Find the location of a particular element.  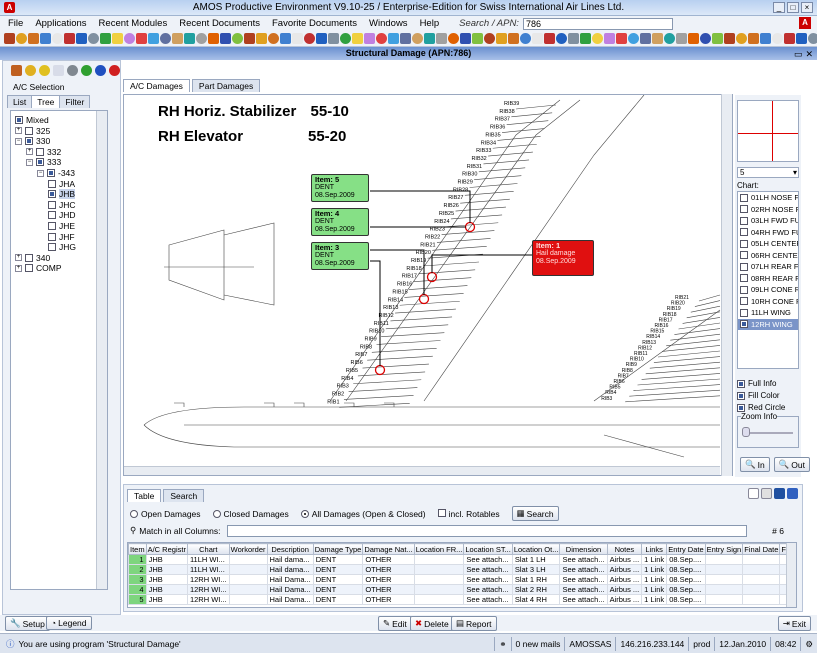

zoom-out-button: 🔍 Out is located at coordinates (791, 464).